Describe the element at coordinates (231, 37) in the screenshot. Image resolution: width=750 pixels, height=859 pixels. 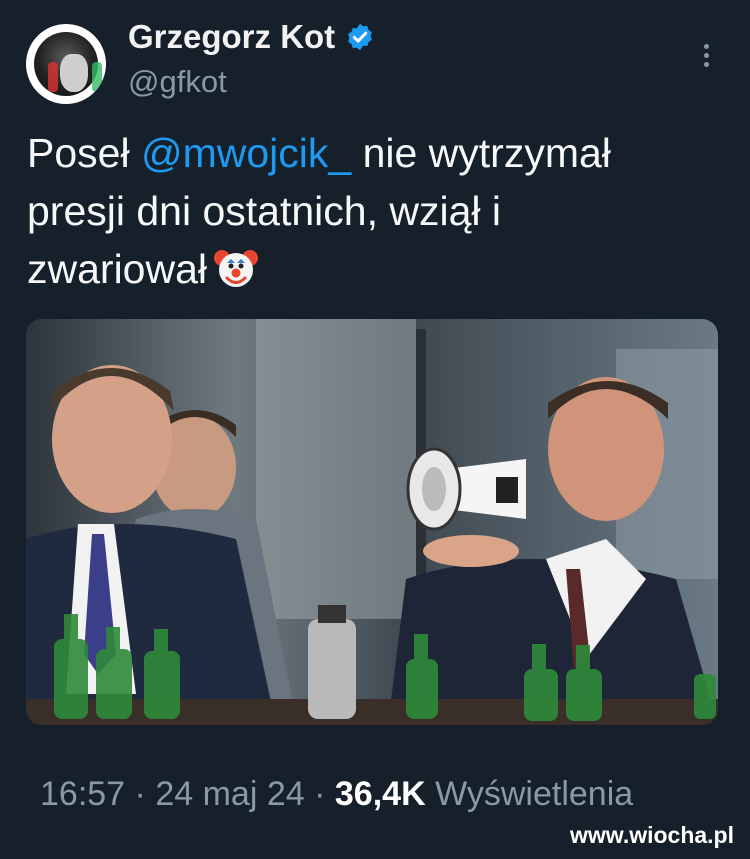
I see `author-name: Grzegorz Kot` at that location.